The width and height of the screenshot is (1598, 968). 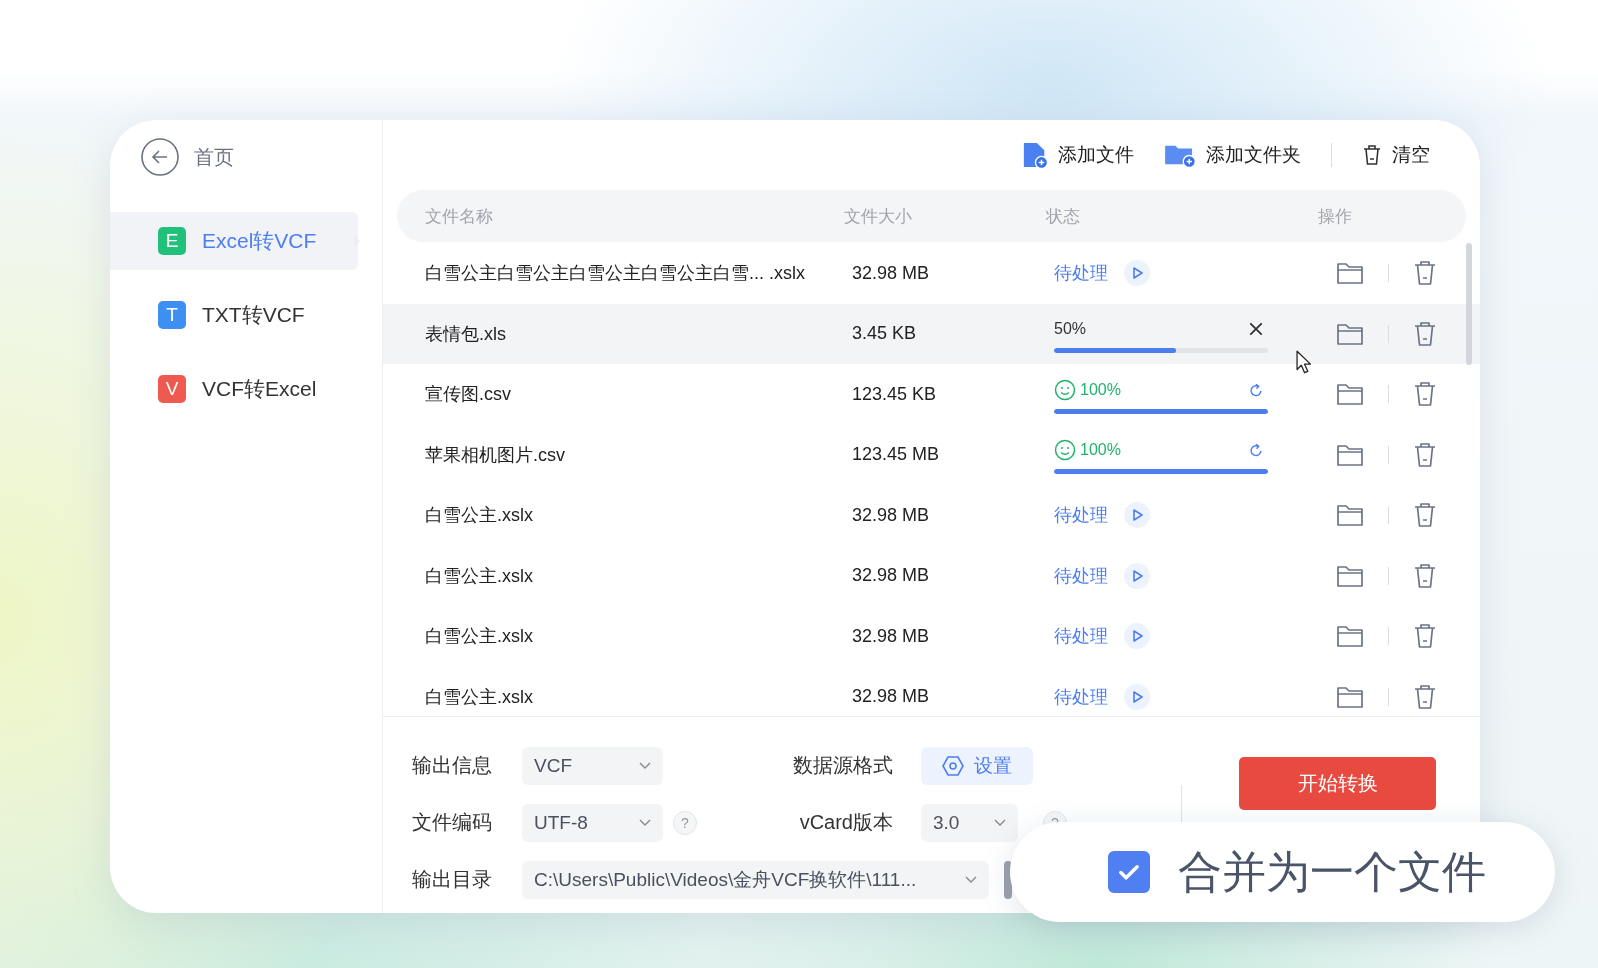 What do you see at coordinates (846, 822) in the screenshot?
I see `field-label: vCard版本` at bounding box center [846, 822].